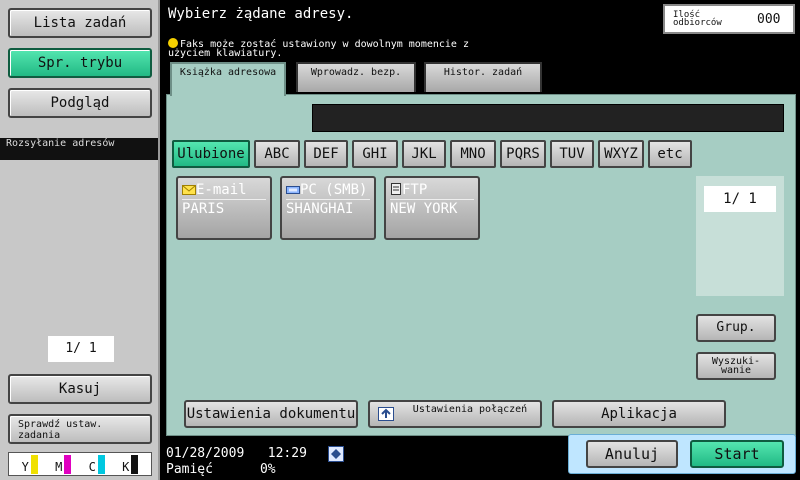 This screenshot has height=480, width=800. Describe the element at coordinates (740, 199) in the screenshot. I see `page-indicator: 1/ 1` at that location.